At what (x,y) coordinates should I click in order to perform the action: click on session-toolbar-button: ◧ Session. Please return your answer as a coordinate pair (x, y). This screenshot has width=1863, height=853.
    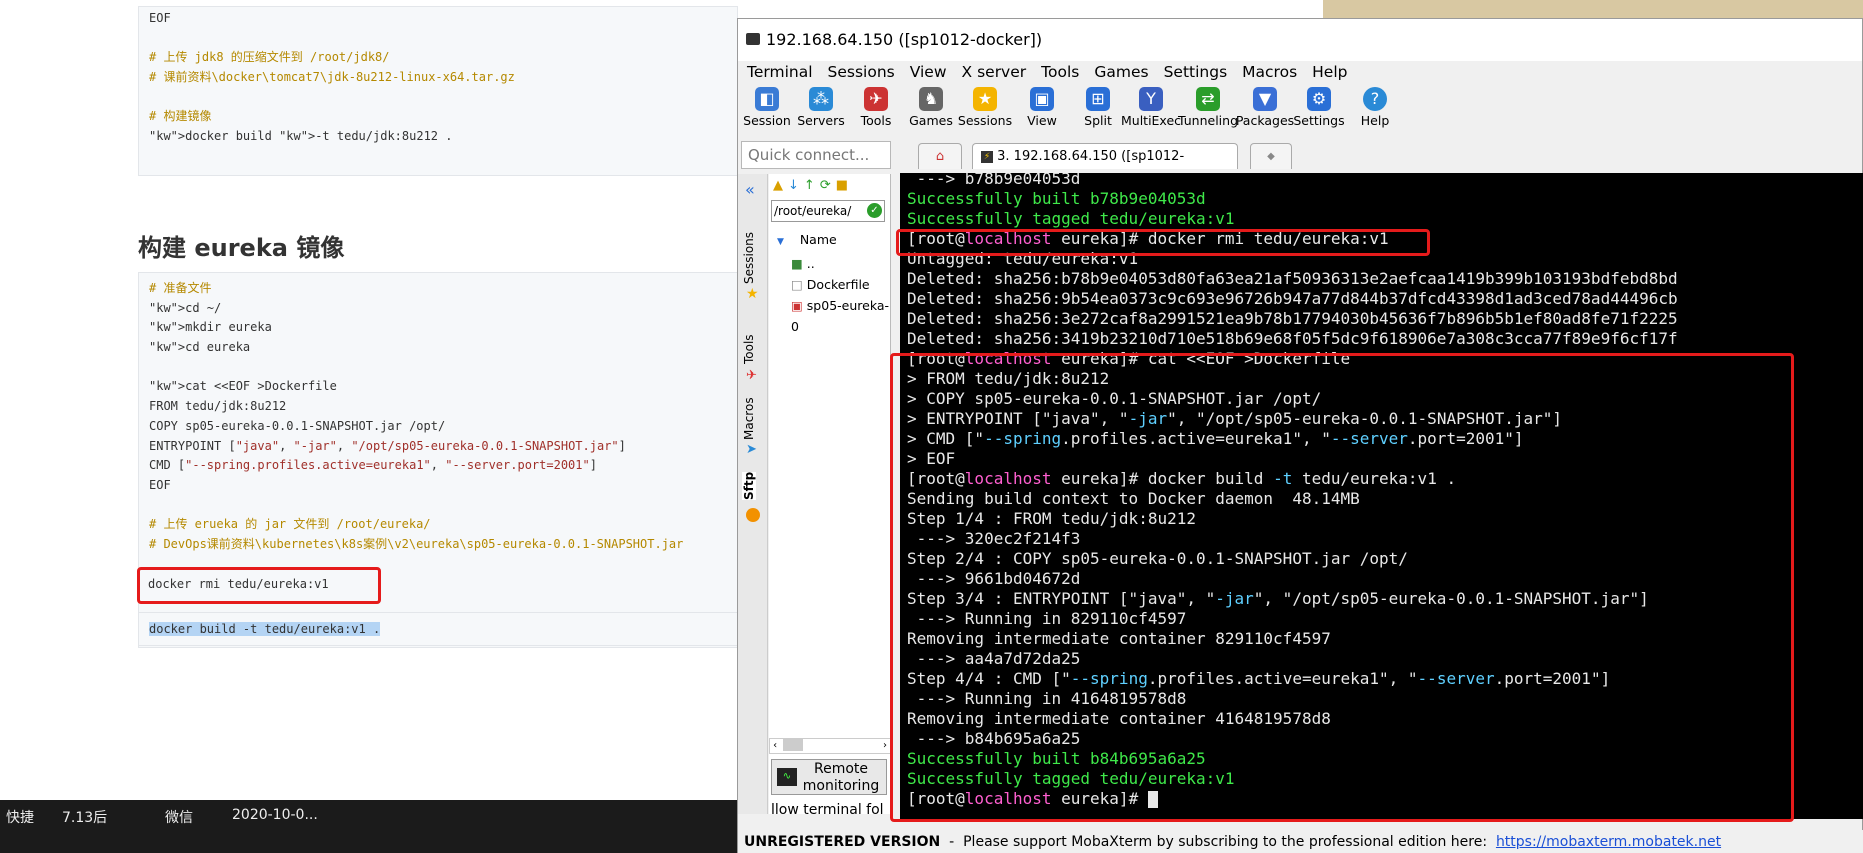
    Looking at the image, I should click on (767, 107).